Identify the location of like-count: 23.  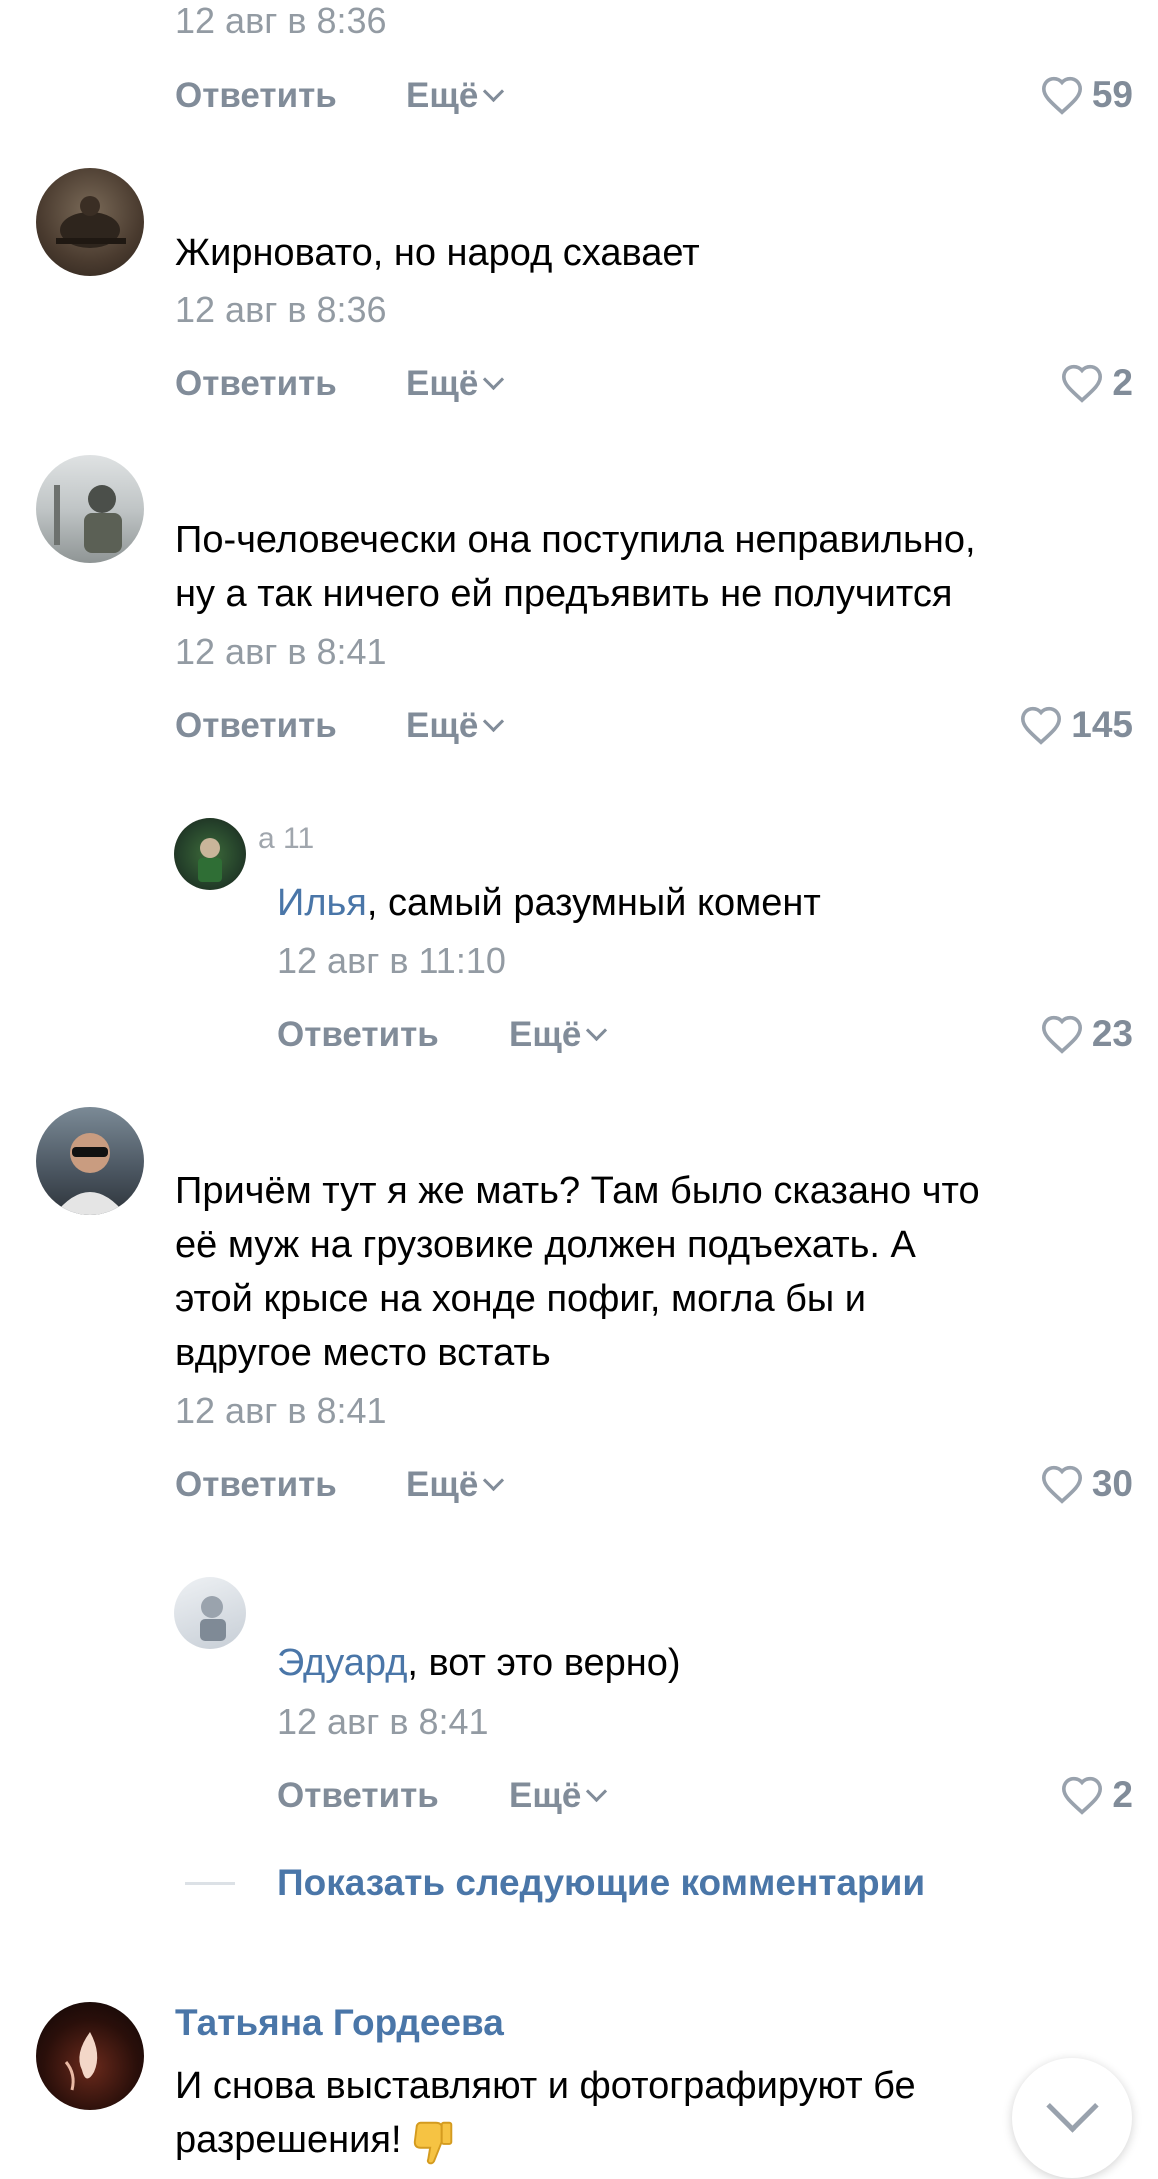
(1112, 1033).